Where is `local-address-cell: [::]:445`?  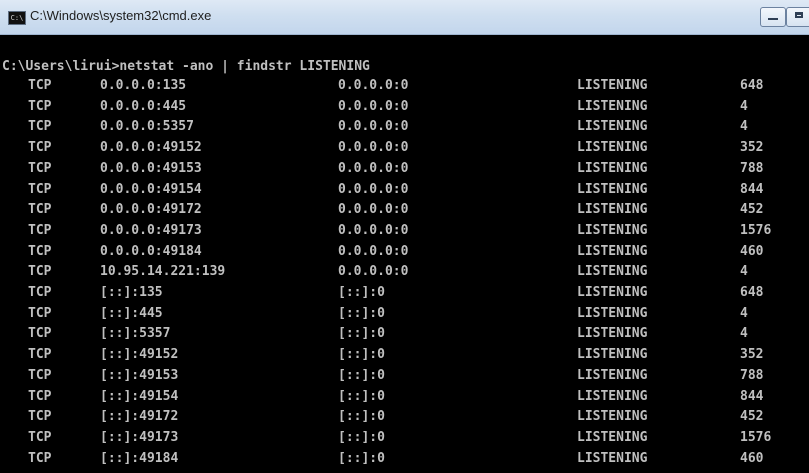 local-address-cell: [::]:445 is located at coordinates (131, 313).